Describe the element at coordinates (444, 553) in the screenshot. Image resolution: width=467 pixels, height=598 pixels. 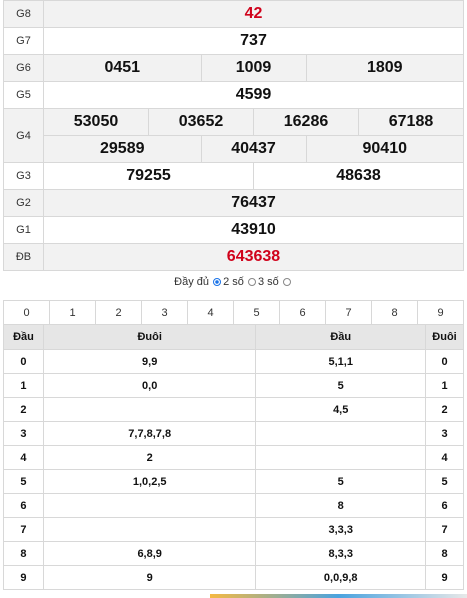
I see `tail-digit: 8` at that location.